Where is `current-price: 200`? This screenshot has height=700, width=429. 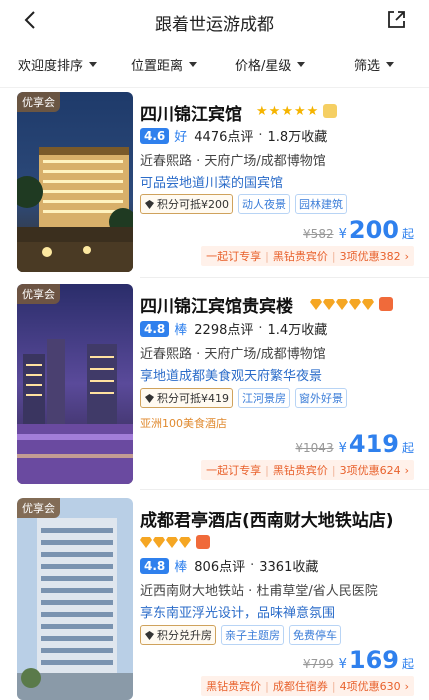
current-price: 200 is located at coordinates (373, 230).